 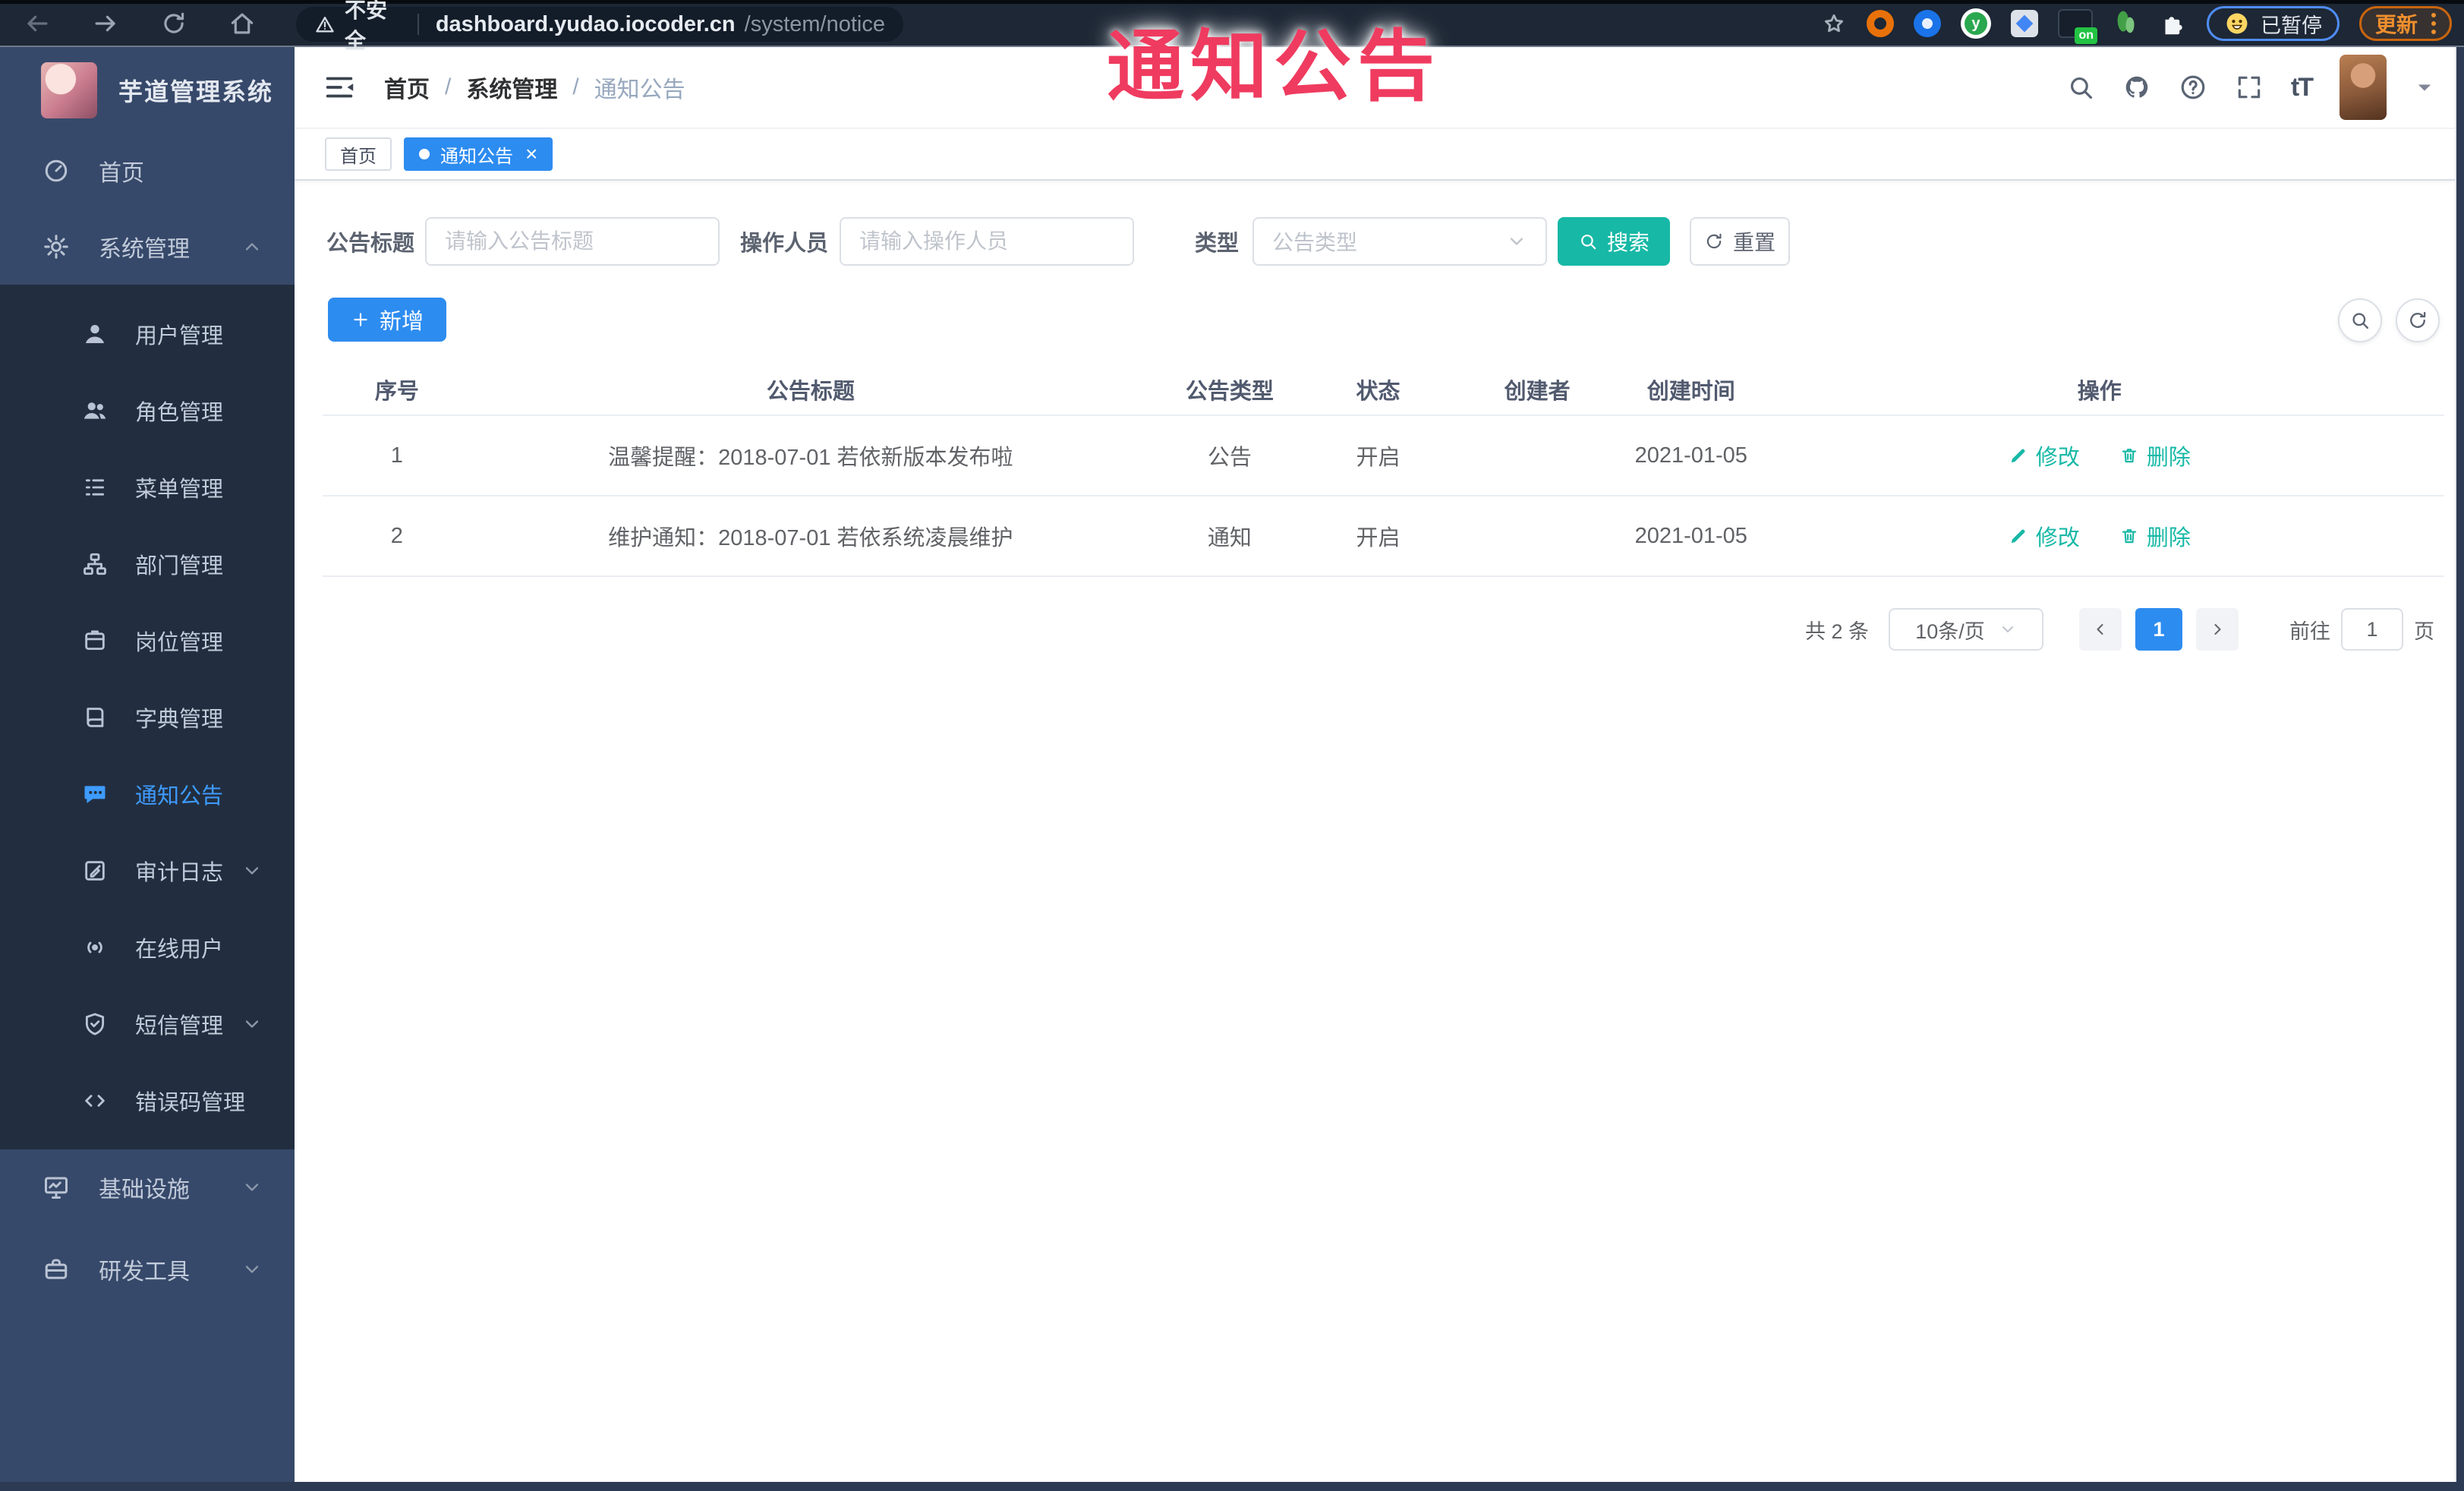 I want to click on sidebar-item-label: 部门管理, so click(x=180, y=565).